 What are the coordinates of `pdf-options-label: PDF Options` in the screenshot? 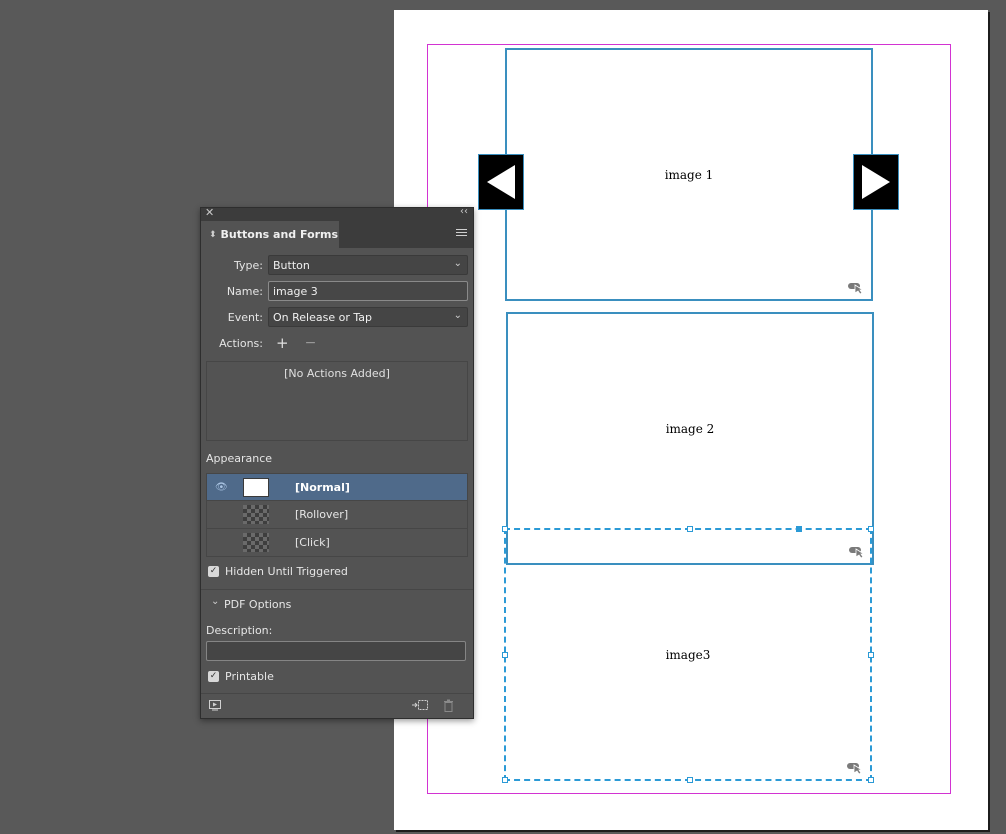 It's located at (257, 604).